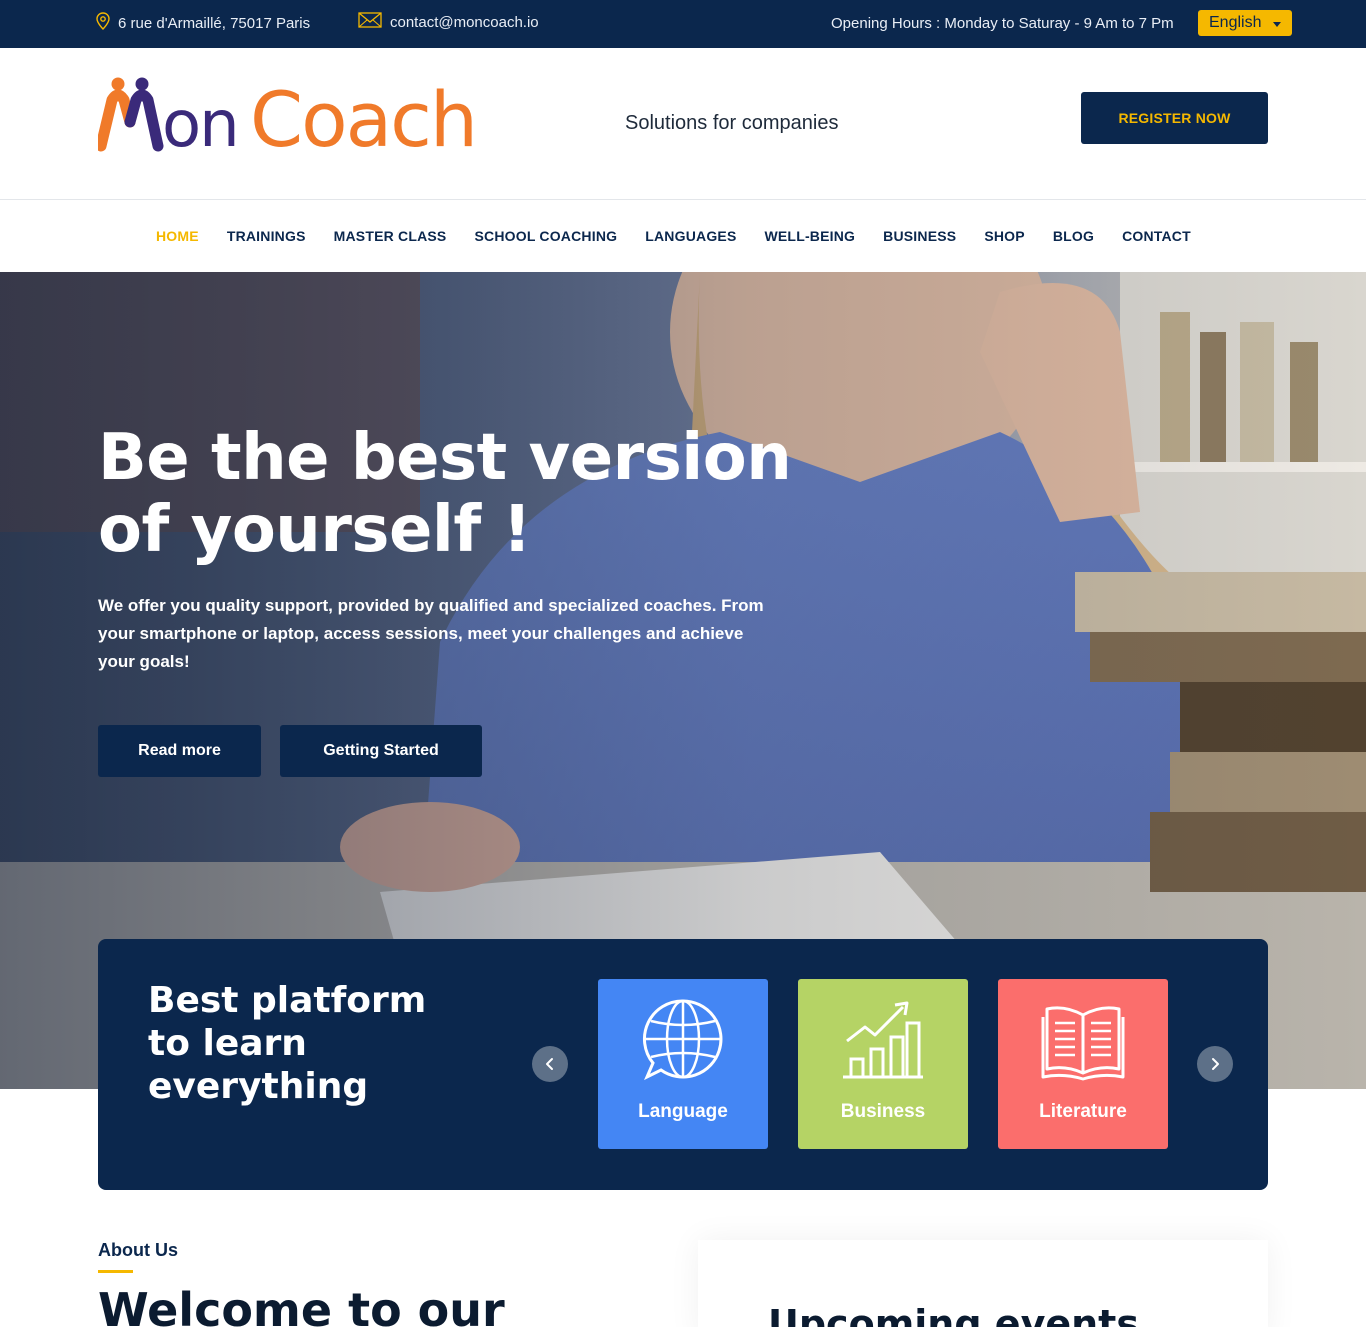  Describe the element at coordinates (177, 236) in the screenshot. I see `nav-item-home: HOME` at that location.